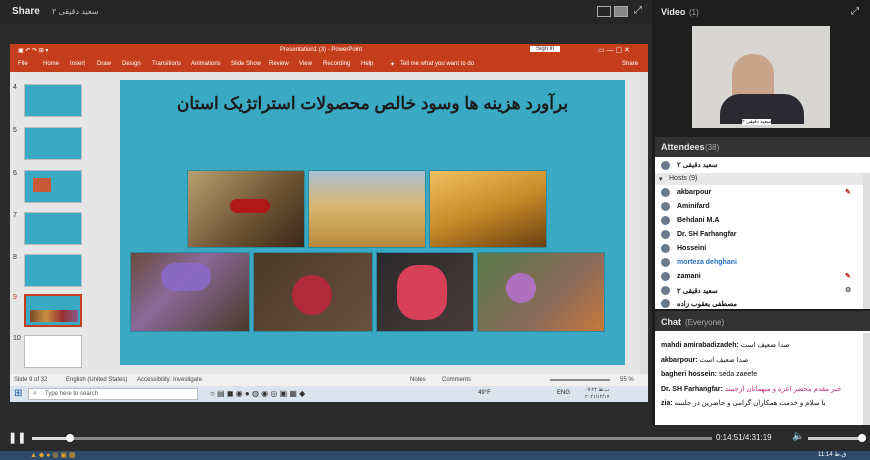  Describe the element at coordinates (673, 12) in the screenshot. I see `video-title: Video` at that location.